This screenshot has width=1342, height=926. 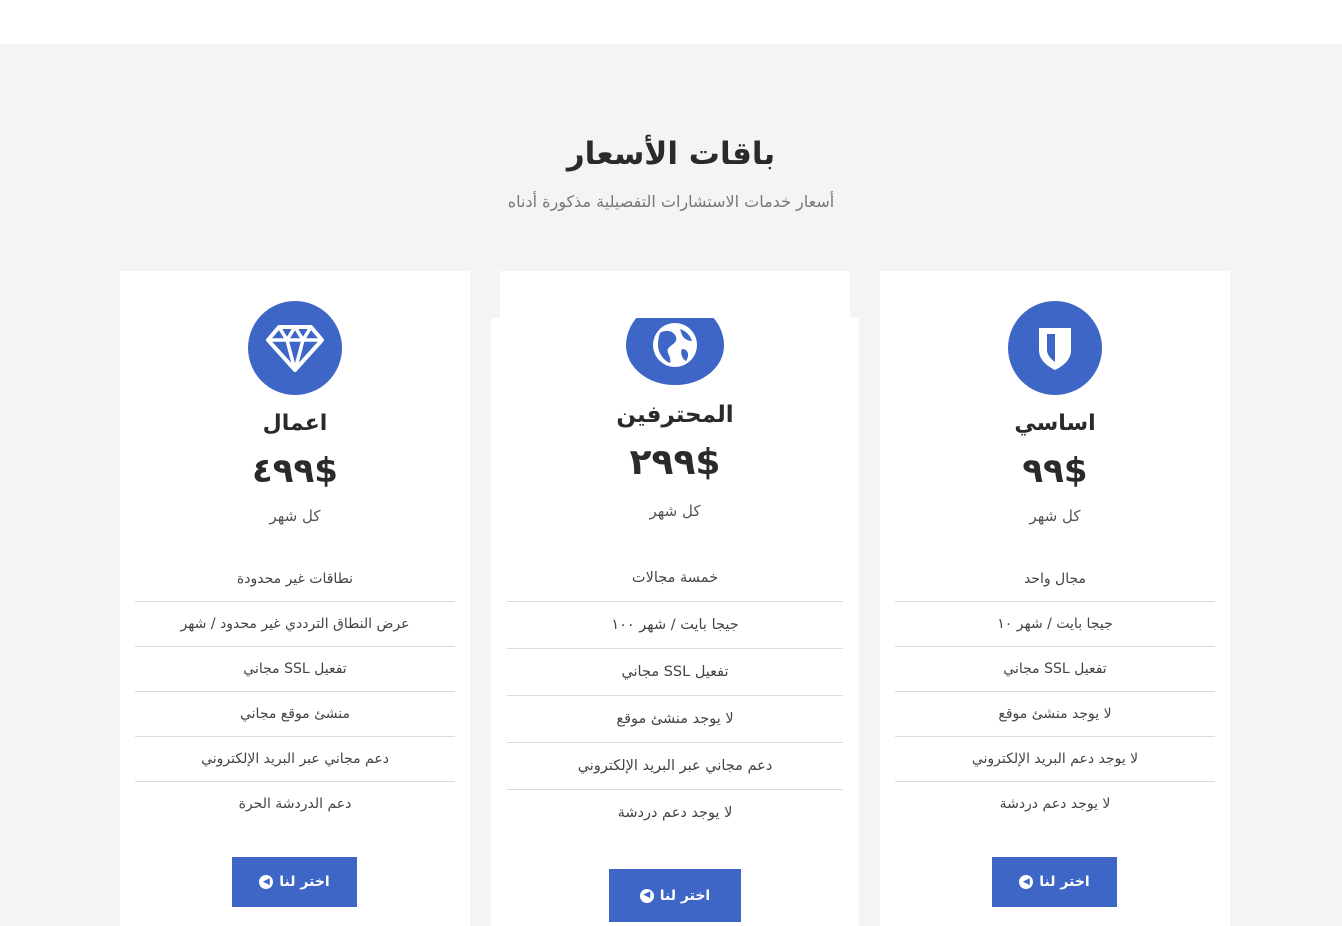 What do you see at coordinates (295, 579) in the screenshot?
I see `feature-item: نطاقات غير محدودة` at bounding box center [295, 579].